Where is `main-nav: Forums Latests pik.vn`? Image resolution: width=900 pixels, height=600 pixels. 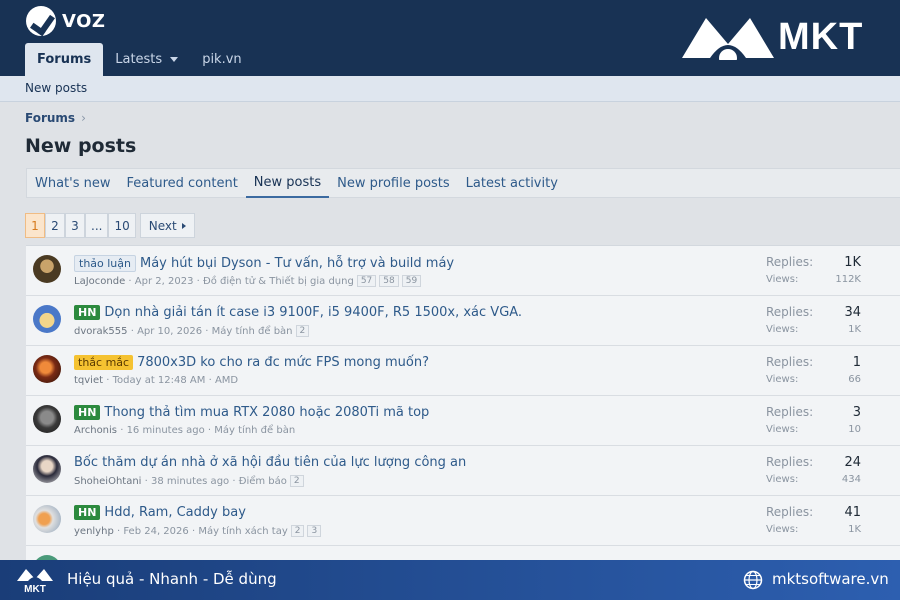 main-nav: Forums Latests pik.vn is located at coordinates (139, 59).